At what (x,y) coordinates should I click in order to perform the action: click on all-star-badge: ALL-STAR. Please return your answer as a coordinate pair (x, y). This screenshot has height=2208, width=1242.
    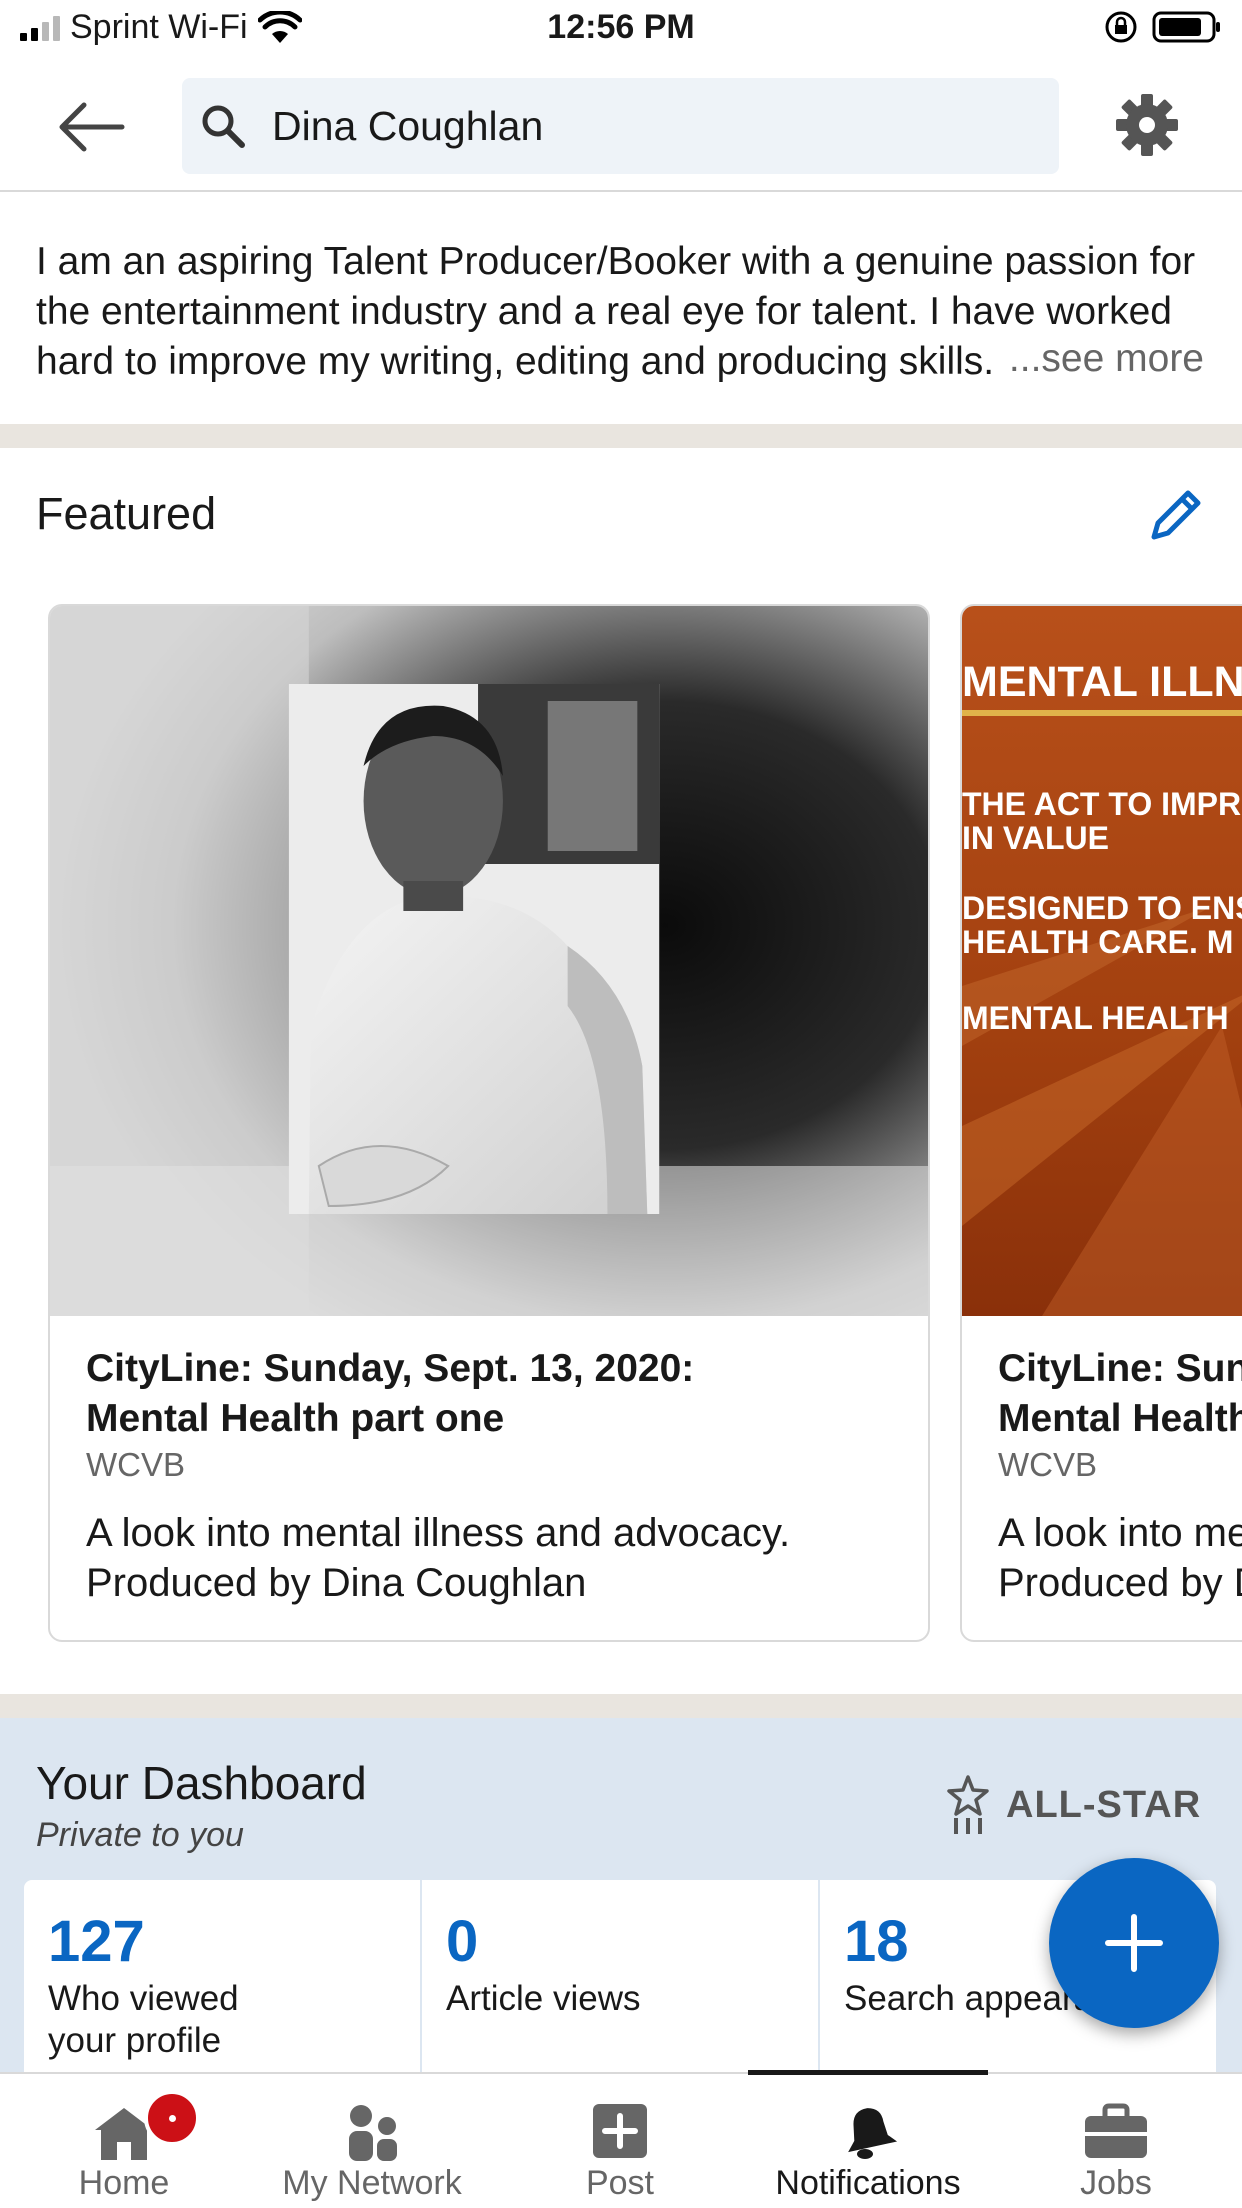
    Looking at the image, I should click on (1072, 1805).